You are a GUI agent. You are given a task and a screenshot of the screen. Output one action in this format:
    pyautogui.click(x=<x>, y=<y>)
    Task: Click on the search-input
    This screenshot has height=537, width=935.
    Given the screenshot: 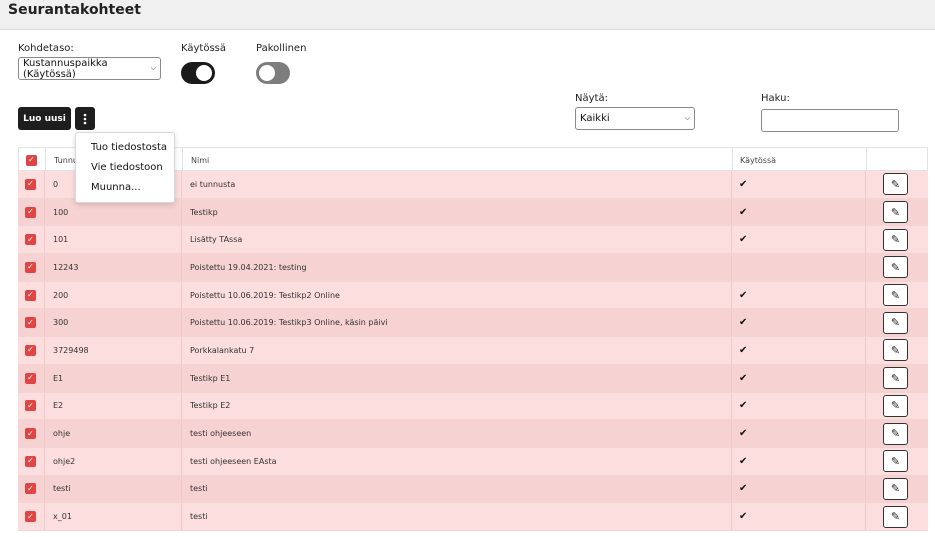 What is the action you would take?
    pyautogui.click(x=830, y=120)
    